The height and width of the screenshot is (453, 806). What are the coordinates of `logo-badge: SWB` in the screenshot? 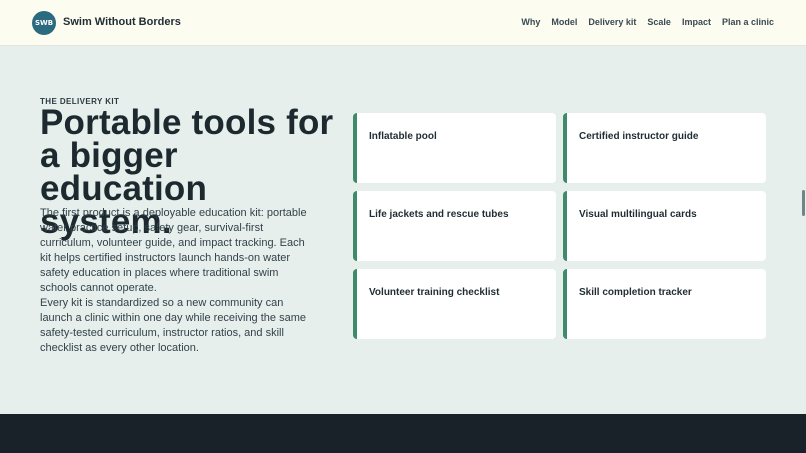 It's located at (44, 23).